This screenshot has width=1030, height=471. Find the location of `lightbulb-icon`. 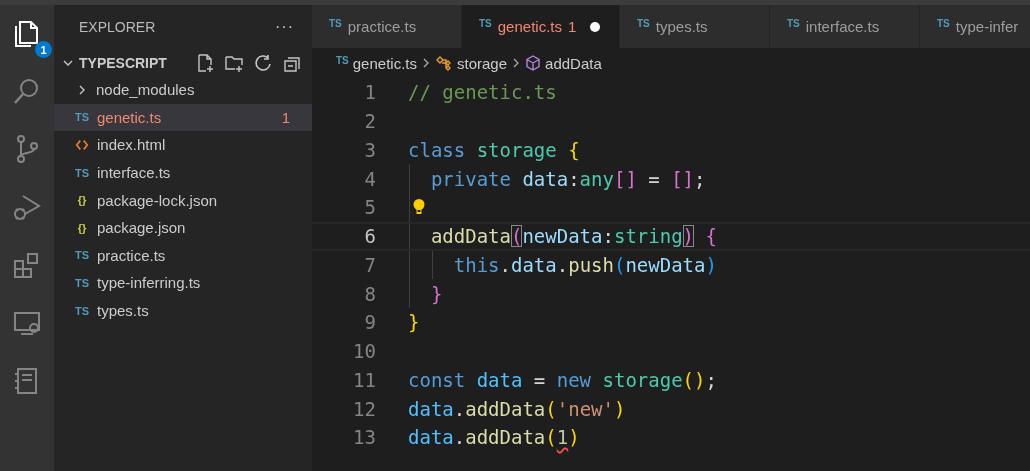

lightbulb-icon is located at coordinates (419, 207).